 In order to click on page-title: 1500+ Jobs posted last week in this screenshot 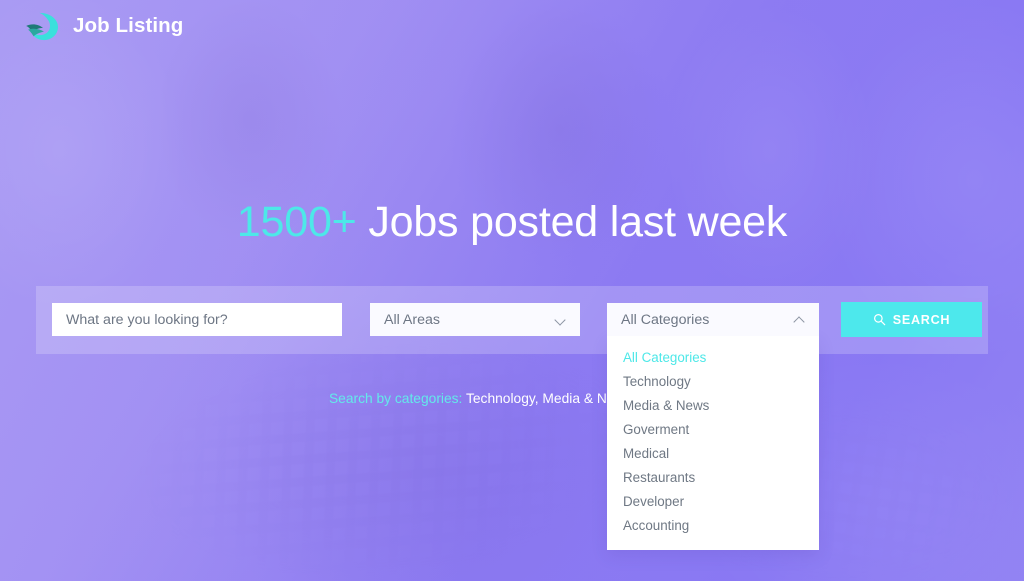, I will do `click(512, 222)`.